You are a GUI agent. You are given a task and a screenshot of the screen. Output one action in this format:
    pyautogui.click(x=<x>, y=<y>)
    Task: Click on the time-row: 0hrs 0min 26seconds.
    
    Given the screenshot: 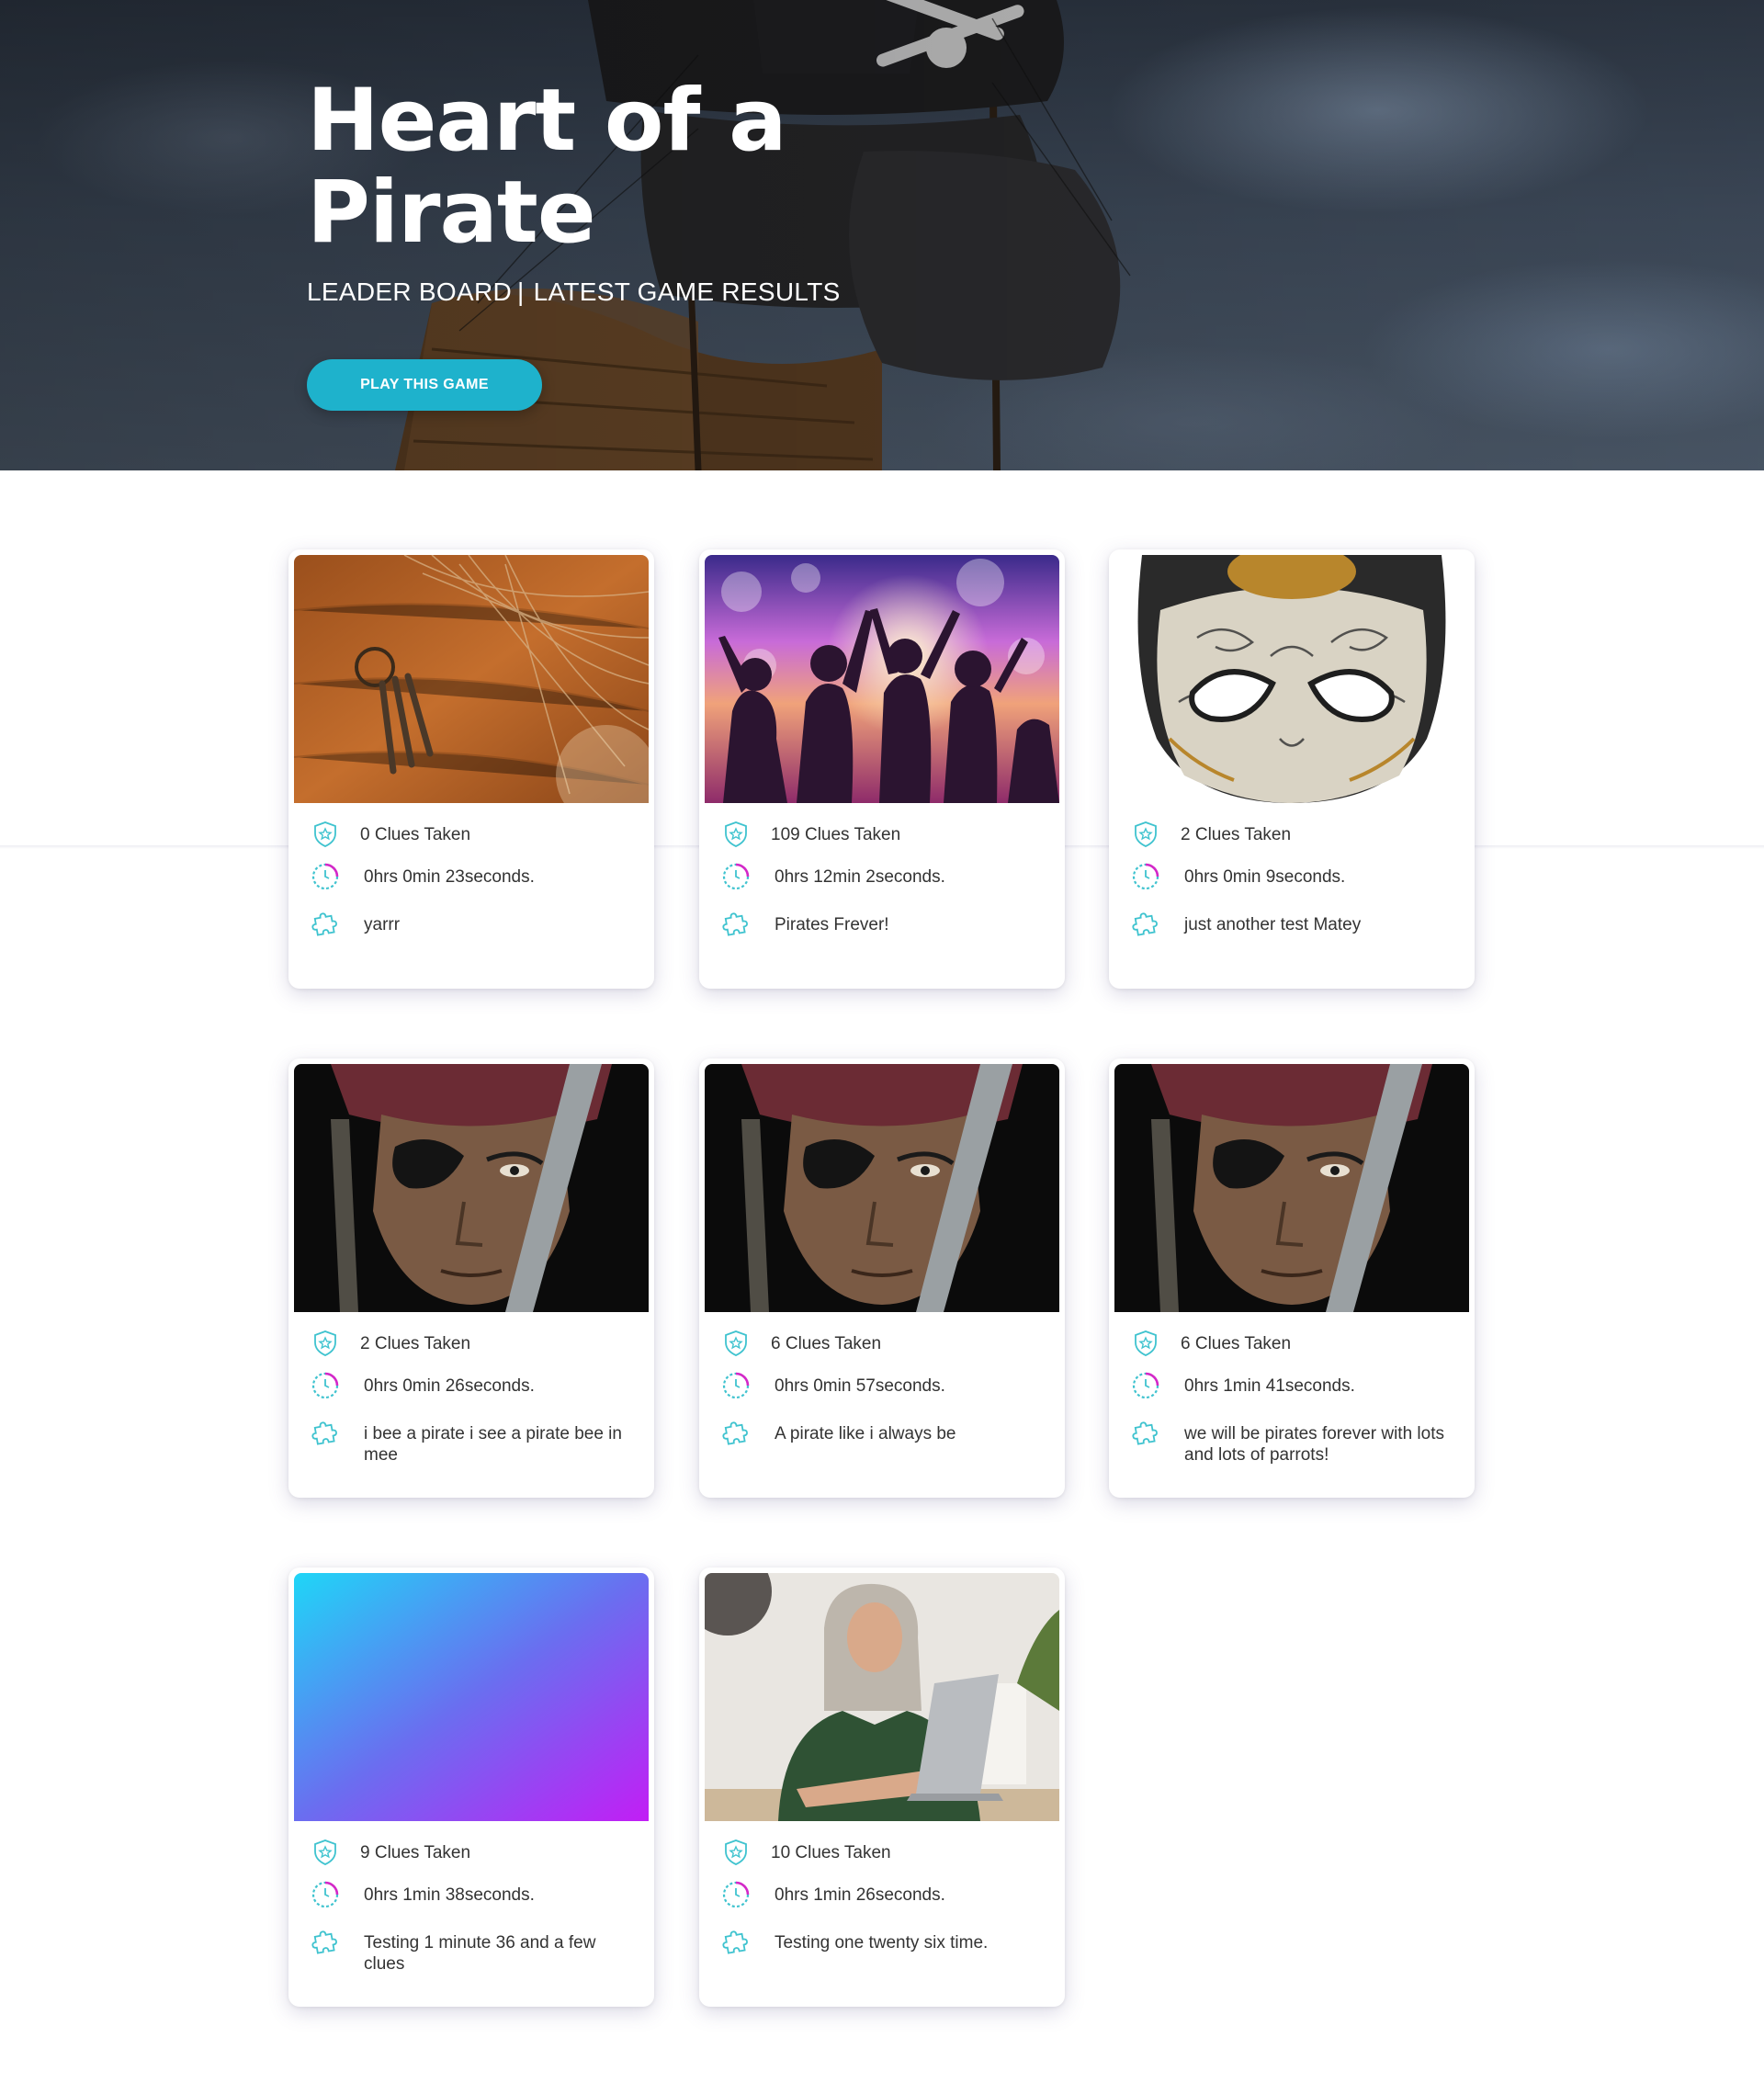 What is the action you would take?
    pyautogui.click(x=423, y=1385)
    